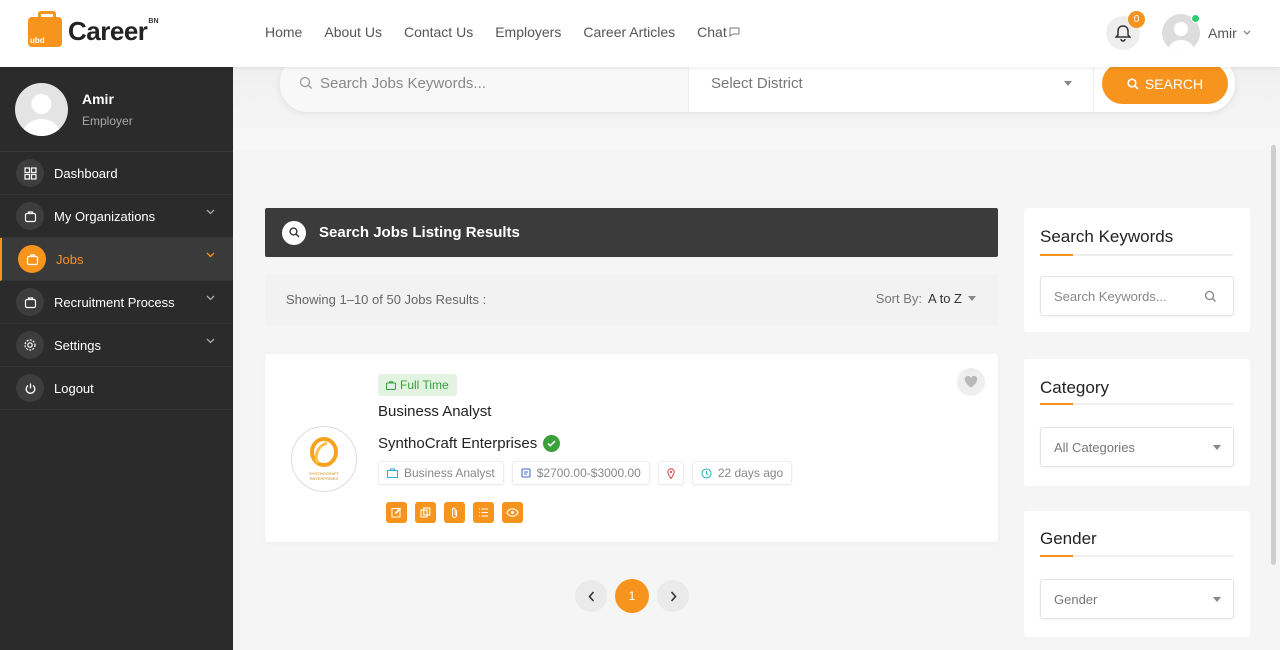 This screenshot has height=650, width=1280. I want to click on gender-widget-underline, so click(1136, 556).